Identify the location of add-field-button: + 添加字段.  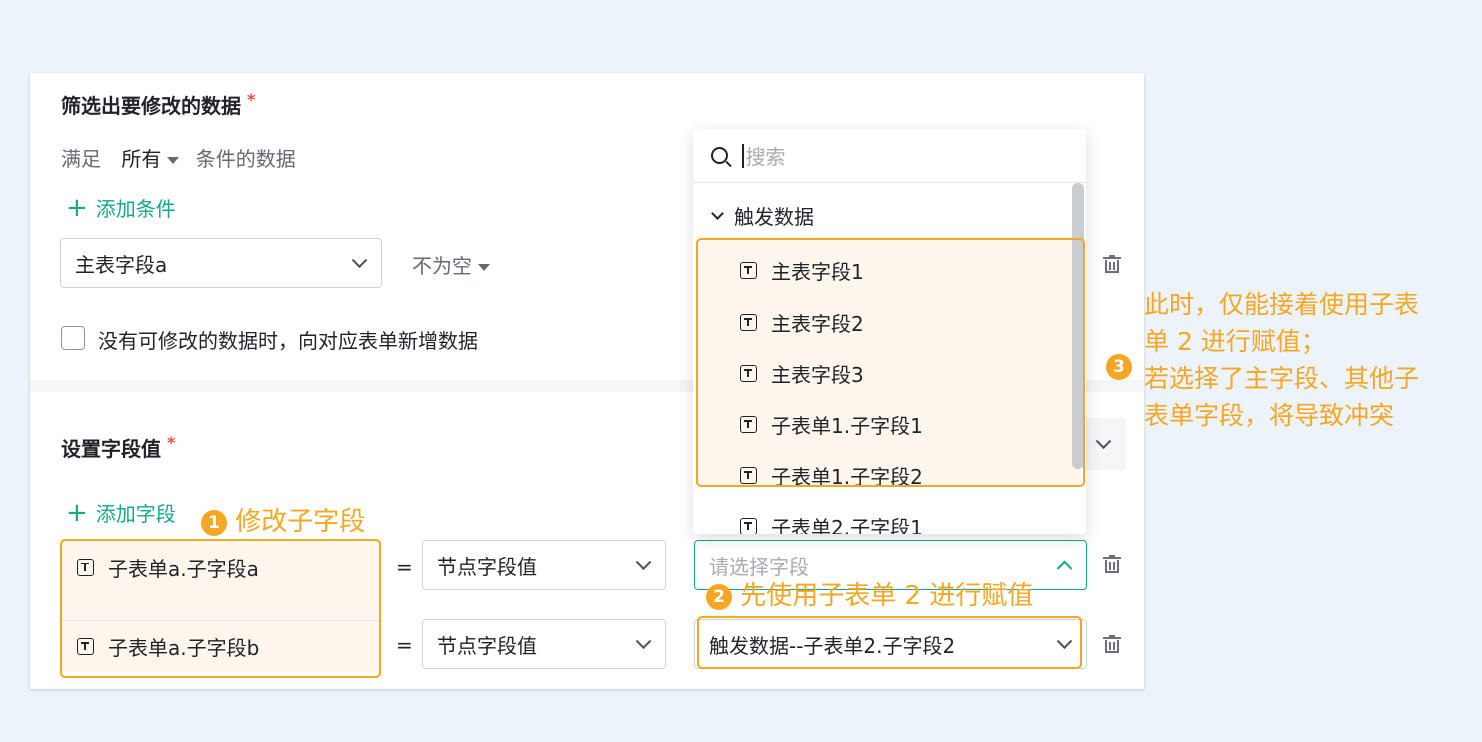
(121, 512).